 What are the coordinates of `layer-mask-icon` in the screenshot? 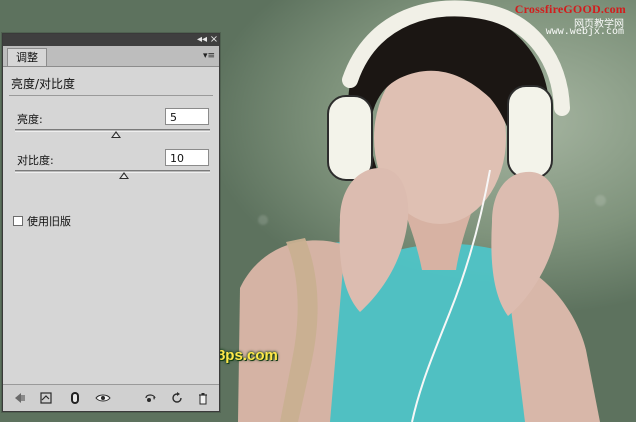 It's located at (75, 398).